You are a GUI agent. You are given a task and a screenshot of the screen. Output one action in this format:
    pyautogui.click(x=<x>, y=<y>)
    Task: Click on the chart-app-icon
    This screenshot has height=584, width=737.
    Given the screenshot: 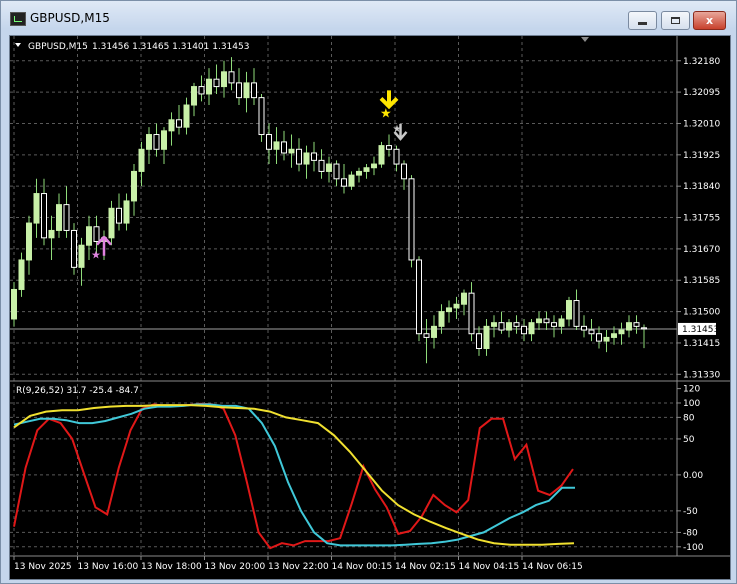 What is the action you would take?
    pyautogui.click(x=18, y=19)
    